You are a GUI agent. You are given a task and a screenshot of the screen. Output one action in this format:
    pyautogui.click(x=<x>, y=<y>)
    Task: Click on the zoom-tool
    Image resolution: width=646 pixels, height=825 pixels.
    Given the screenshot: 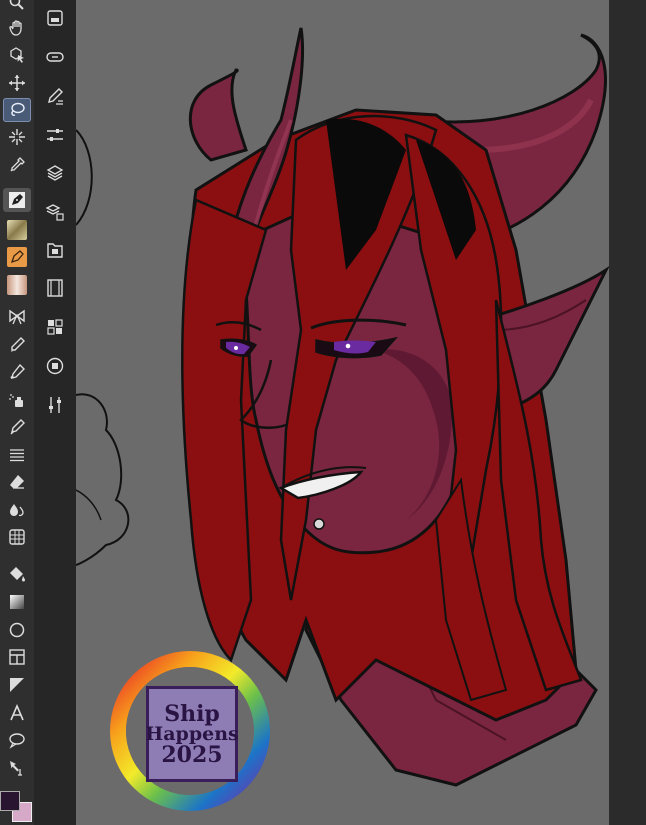 What is the action you would take?
    pyautogui.click(x=17, y=7)
    